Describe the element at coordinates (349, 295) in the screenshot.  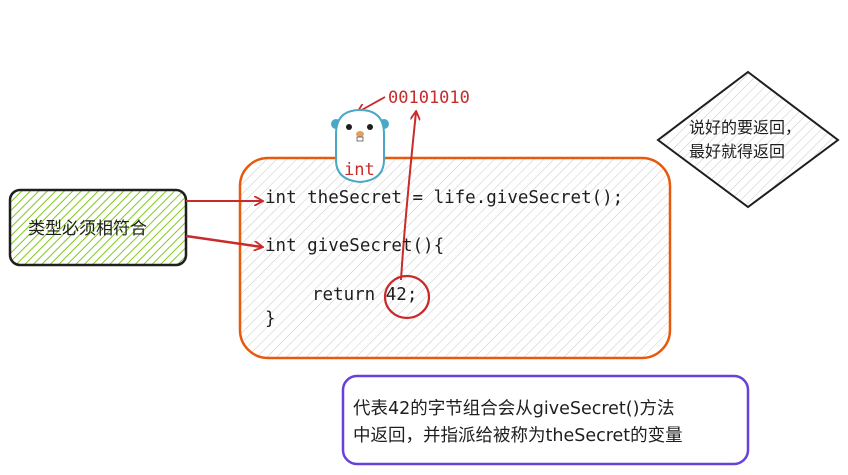
I see `return-keyword: return` at that location.